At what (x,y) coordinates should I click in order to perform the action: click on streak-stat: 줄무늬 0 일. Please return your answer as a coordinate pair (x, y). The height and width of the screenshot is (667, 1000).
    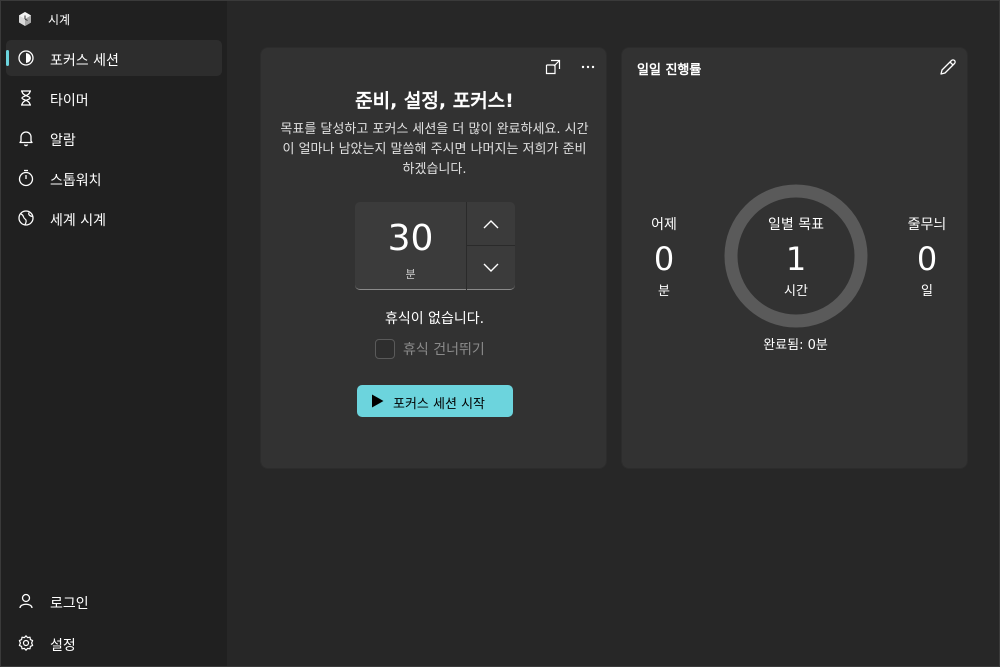
    Looking at the image, I should click on (927, 256).